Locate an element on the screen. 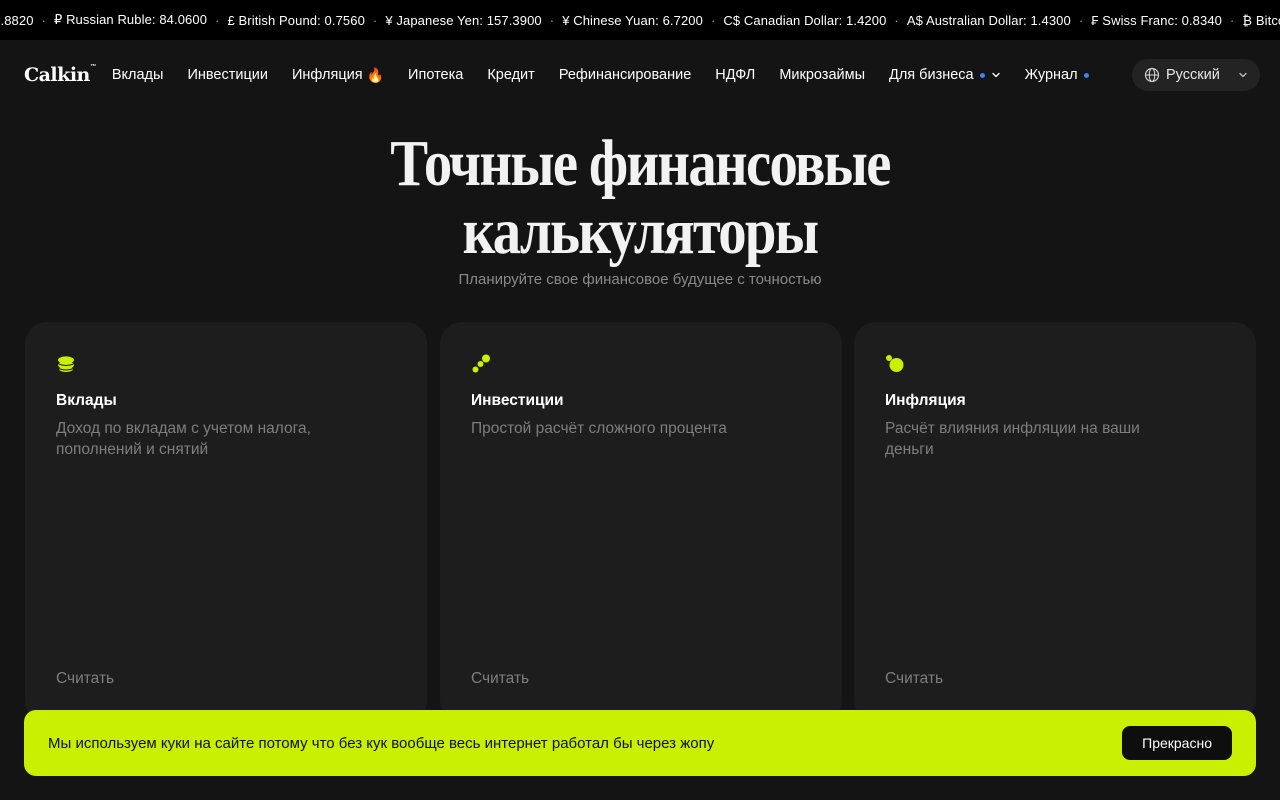  ticker-item: ¥ Chinese Yuan: 6.7200 is located at coordinates (632, 20).